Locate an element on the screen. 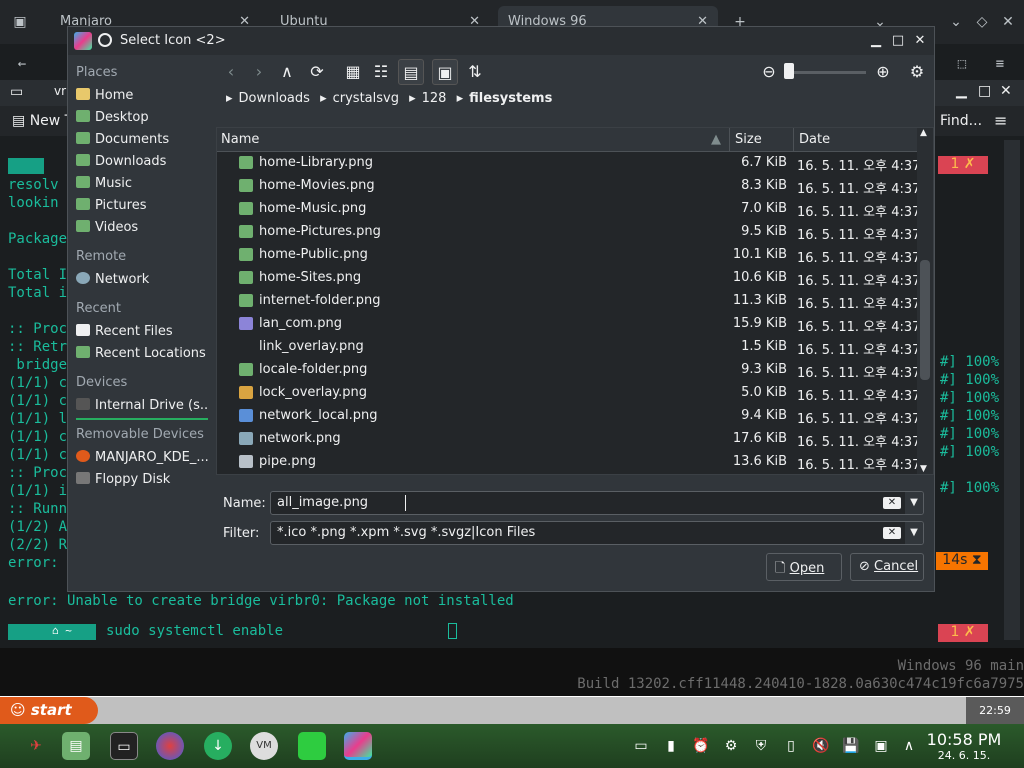 This screenshot has height=768, width=1024. table-row: network.png 17.6 KiB 16. 5. 11. 오후 4:37 is located at coordinates (568, 439).